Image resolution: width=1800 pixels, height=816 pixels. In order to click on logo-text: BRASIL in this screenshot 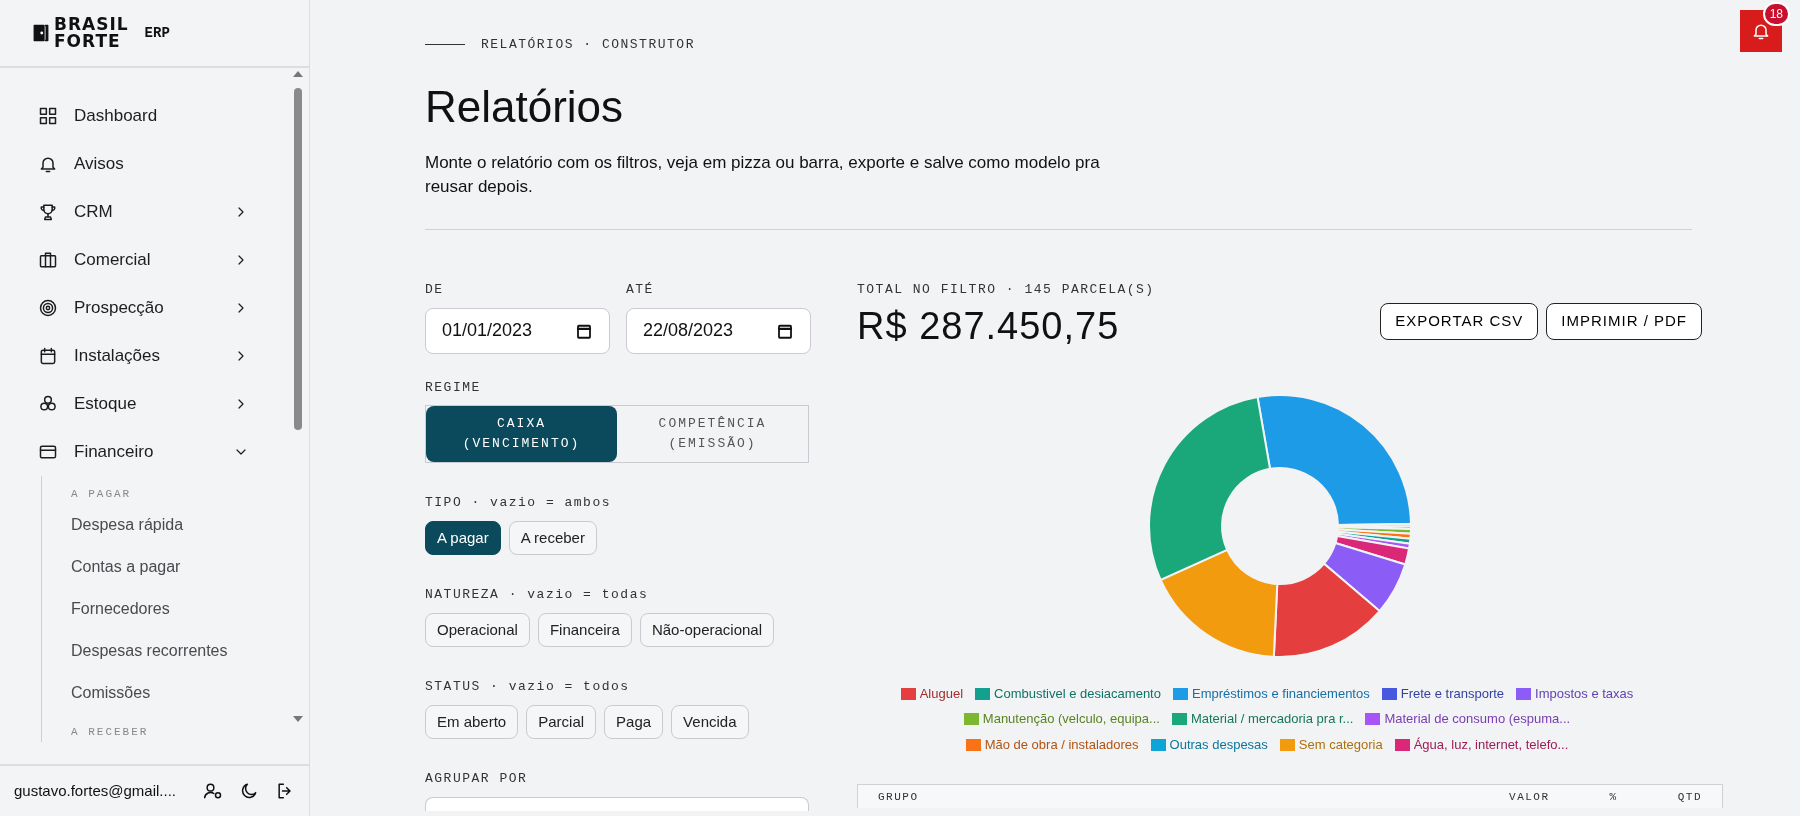, I will do `click(91, 24)`.